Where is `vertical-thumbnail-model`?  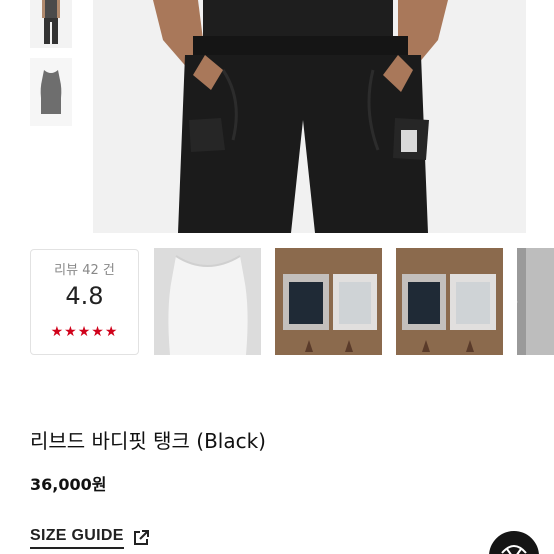
vertical-thumbnail-model is located at coordinates (51, 24).